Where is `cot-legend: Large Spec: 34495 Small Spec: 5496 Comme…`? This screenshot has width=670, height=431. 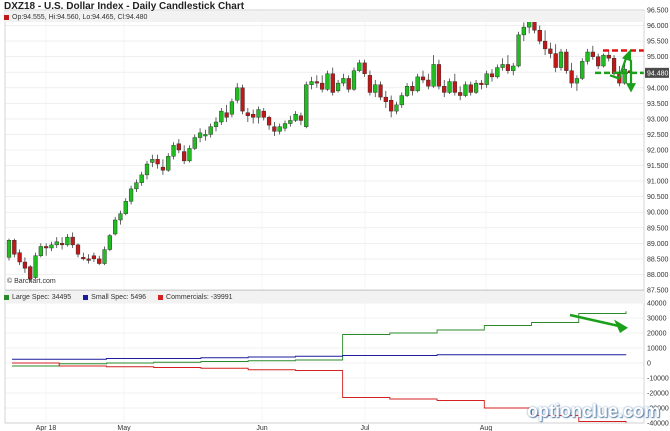
cot-legend: Large Spec: 34495 Small Spec: 5496 Comme… is located at coordinates (124, 297).